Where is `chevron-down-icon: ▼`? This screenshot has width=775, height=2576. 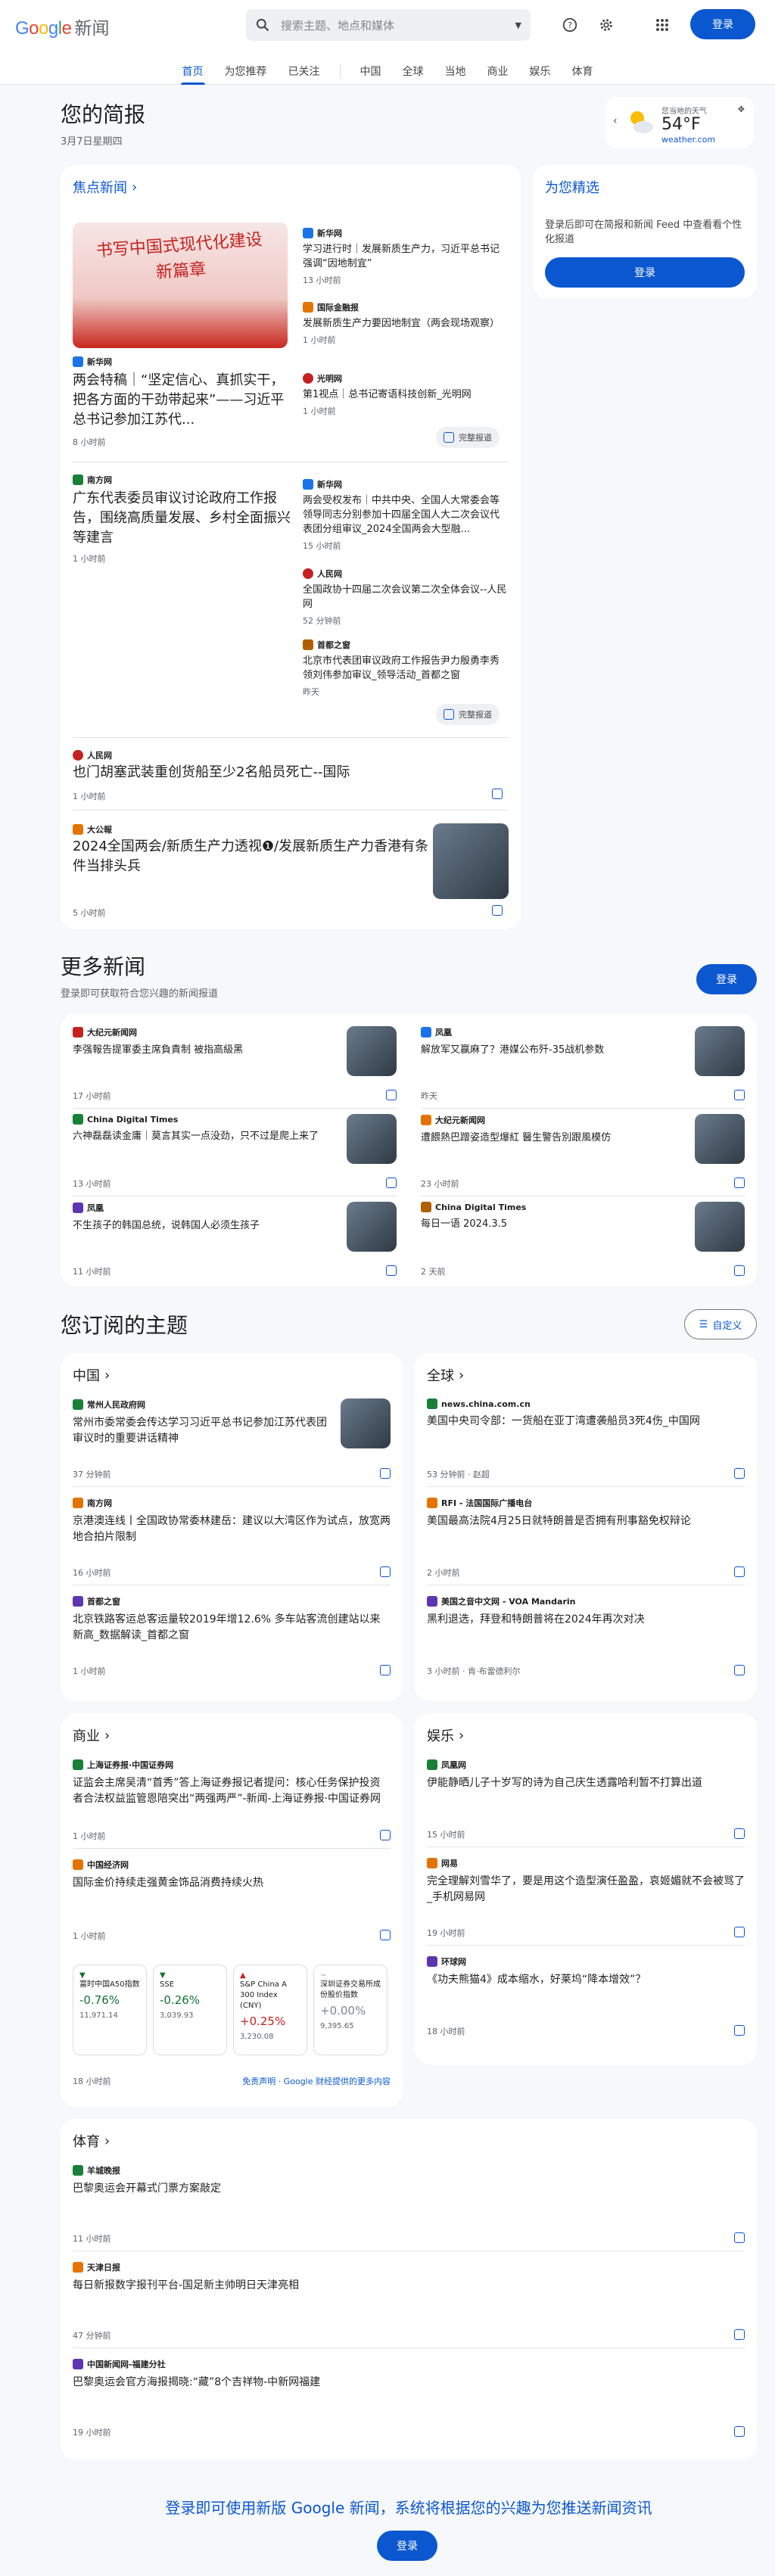 chevron-down-icon: ▼ is located at coordinates (518, 25).